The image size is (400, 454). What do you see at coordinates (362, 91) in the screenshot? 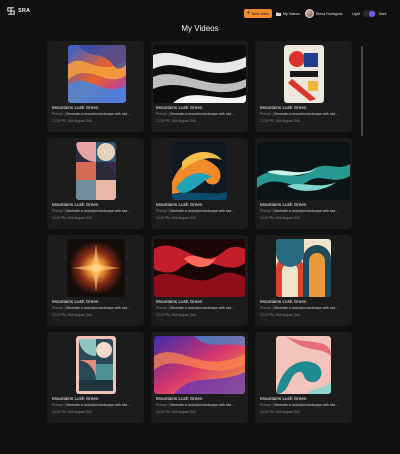
I see `scrollbar` at bounding box center [362, 91].